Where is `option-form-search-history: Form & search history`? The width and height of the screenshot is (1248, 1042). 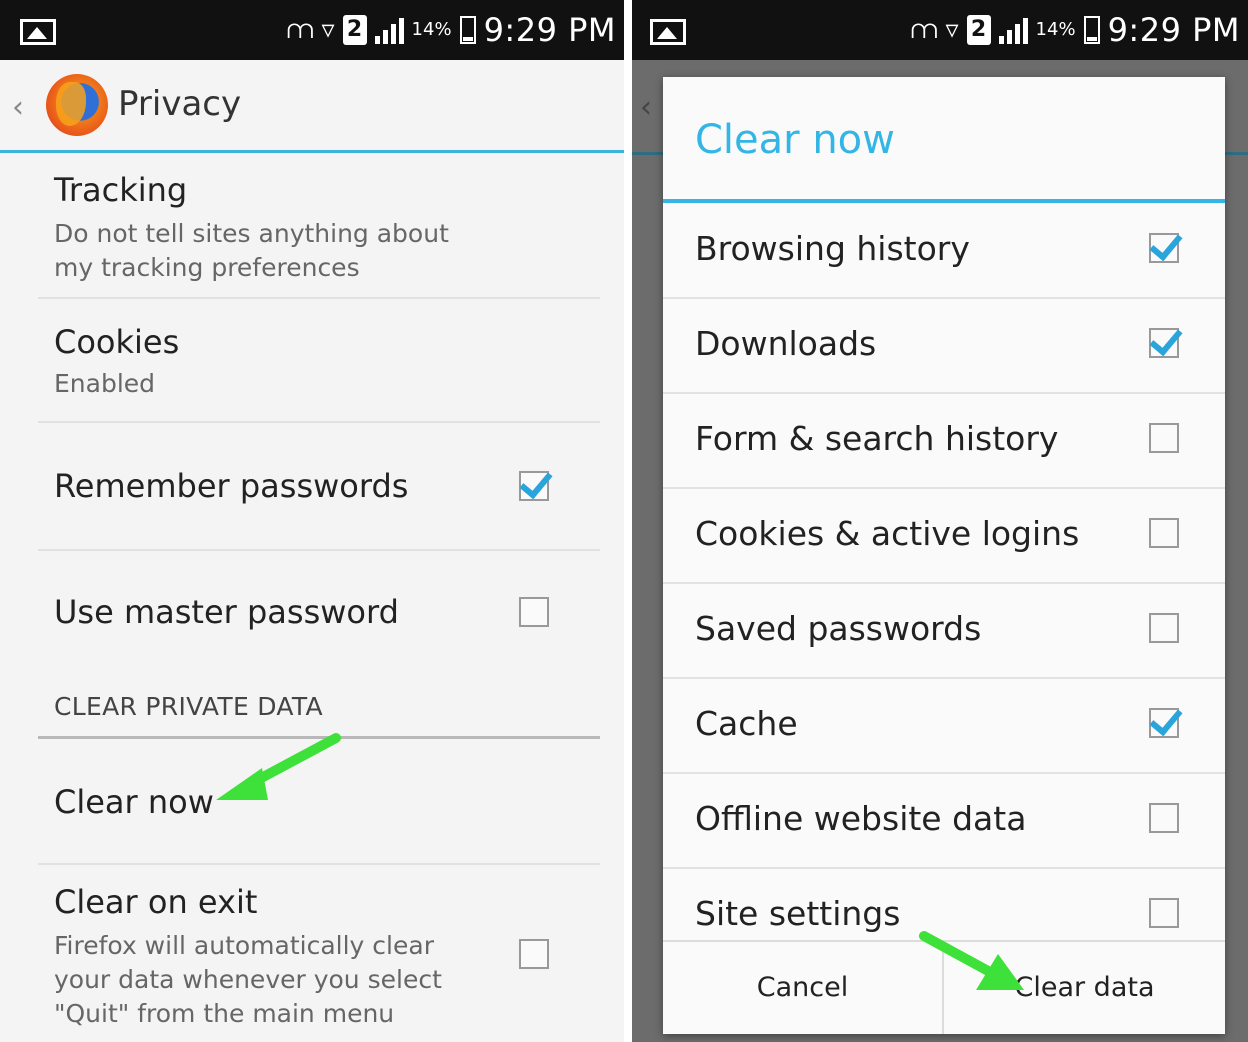
option-form-search-history: Form & search history is located at coordinates (944, 441).